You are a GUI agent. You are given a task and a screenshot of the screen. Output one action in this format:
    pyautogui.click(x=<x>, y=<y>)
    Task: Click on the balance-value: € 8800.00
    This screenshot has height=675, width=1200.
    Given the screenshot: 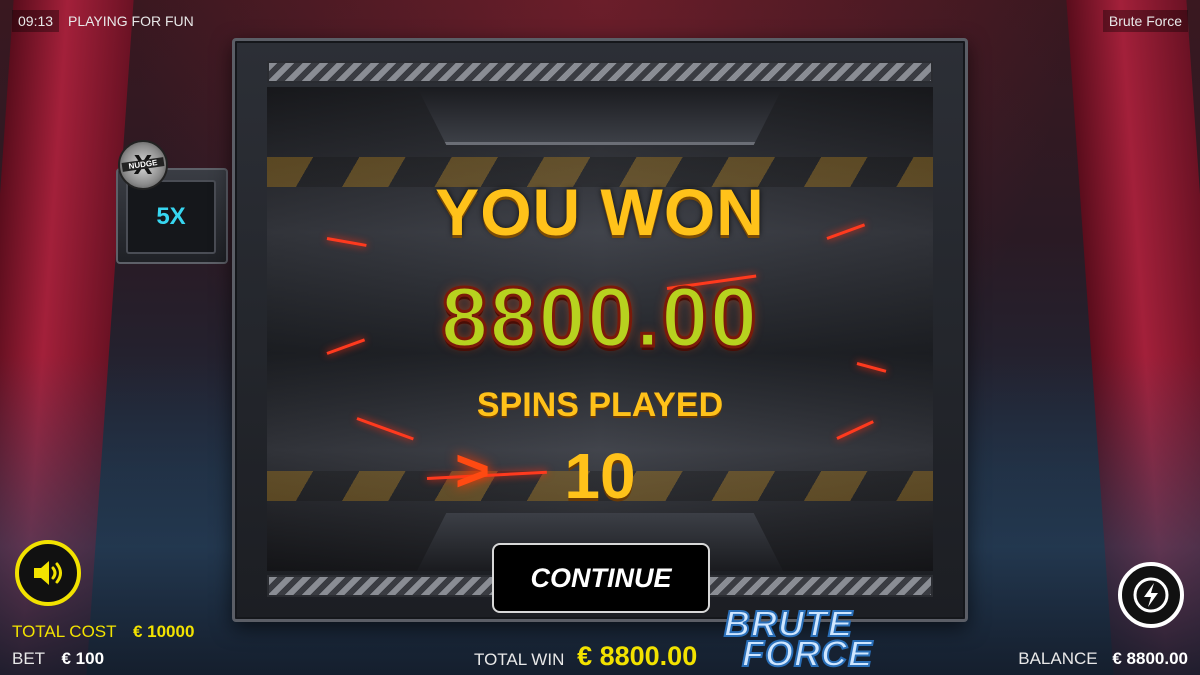 What is the action you would take?
    pyautogui.click(x=1150, y=658)
    